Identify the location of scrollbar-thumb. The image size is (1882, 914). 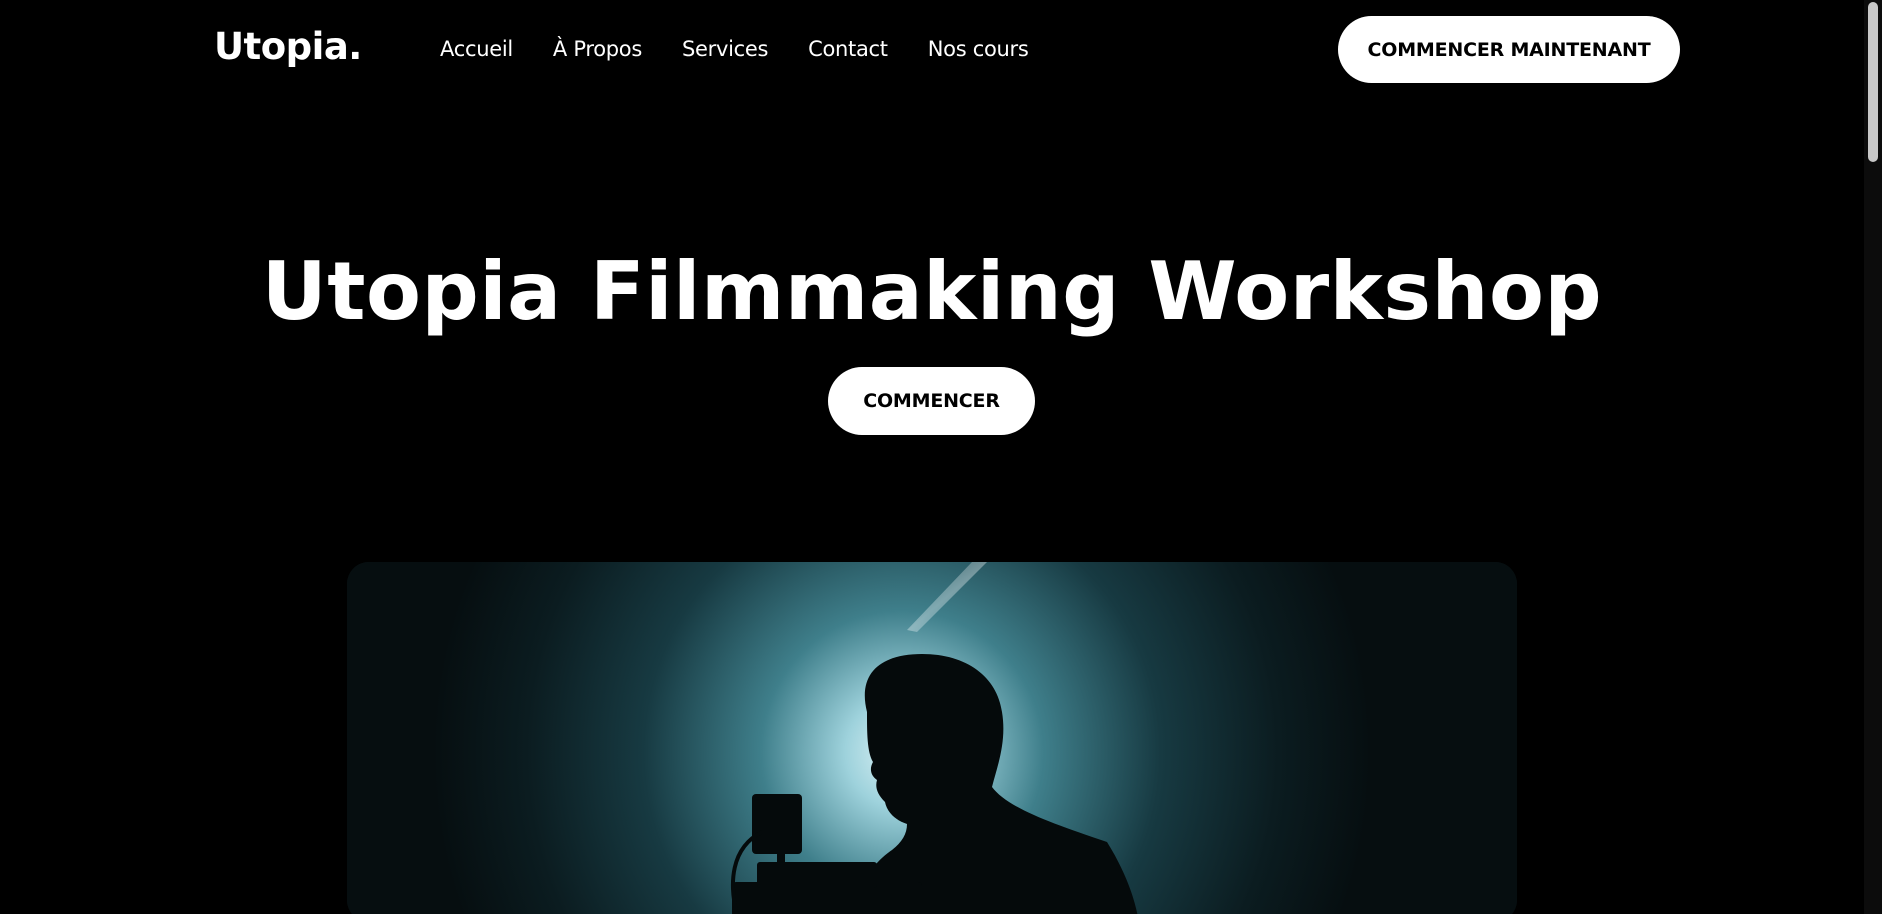
(1873, 82).